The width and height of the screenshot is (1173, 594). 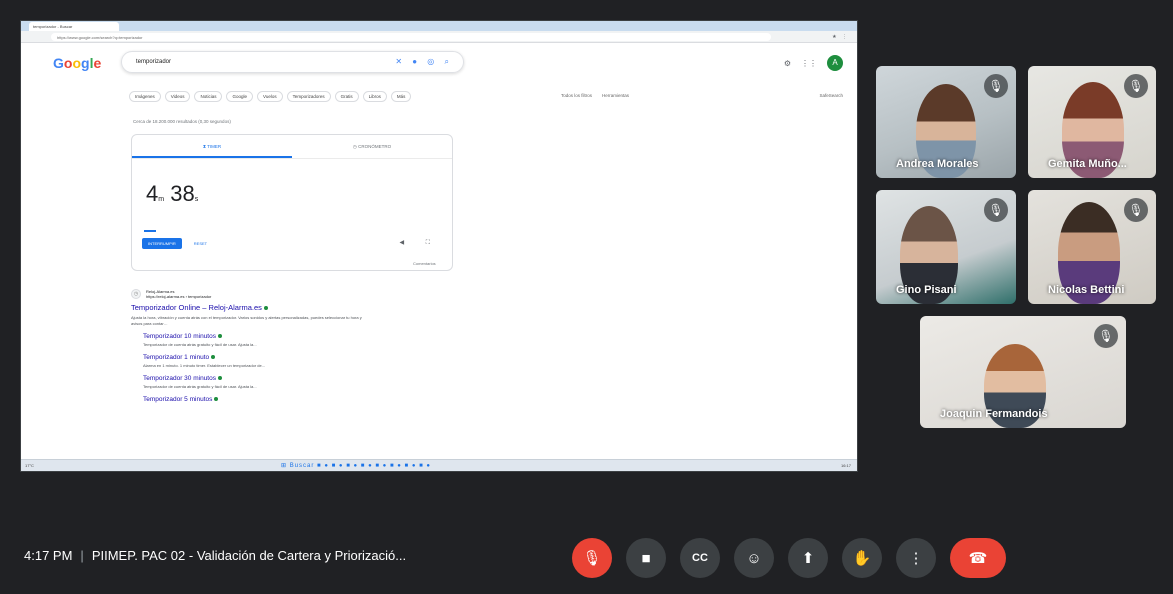 What do you see at coordinates (1086, 290) in the screenshot?
I see `participant-name: Nicolas Bettini` at bounding box center [1086, 290].